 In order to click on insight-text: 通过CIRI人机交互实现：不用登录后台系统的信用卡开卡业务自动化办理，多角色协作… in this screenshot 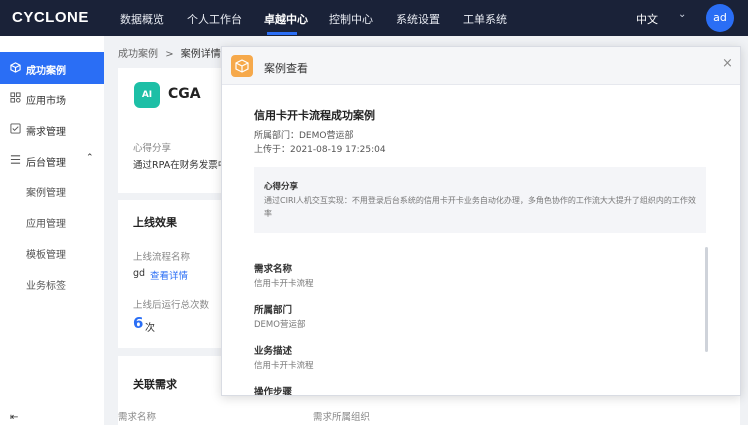, I will do `click(480, 207)`.